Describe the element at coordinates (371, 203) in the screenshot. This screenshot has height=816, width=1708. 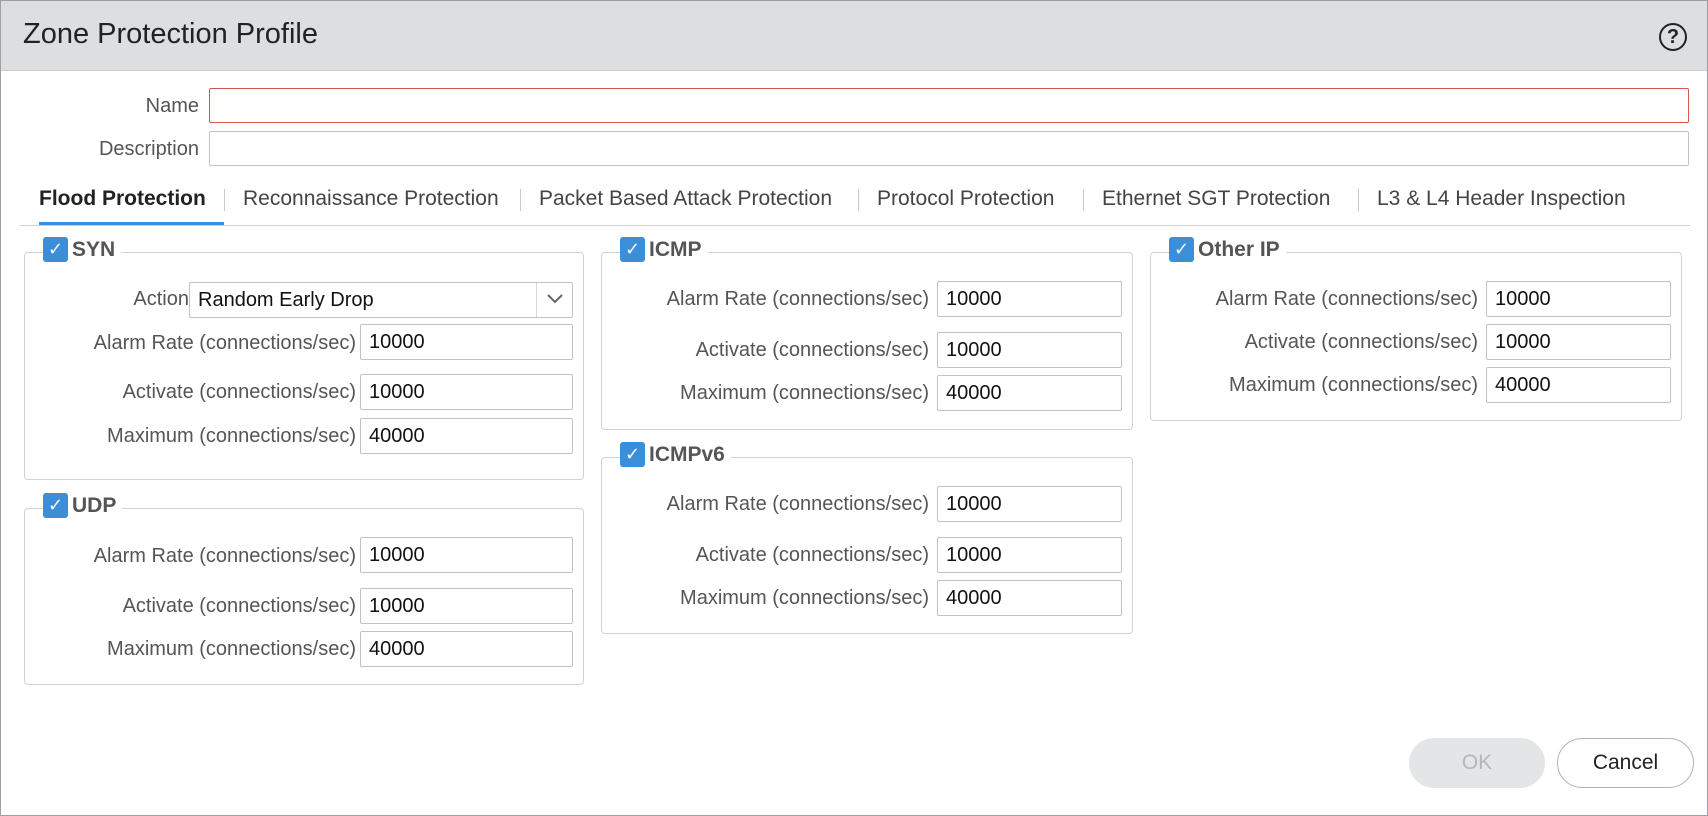
I see `tab-reconnaissance-protection: Reconnaissance Protection` at that location.